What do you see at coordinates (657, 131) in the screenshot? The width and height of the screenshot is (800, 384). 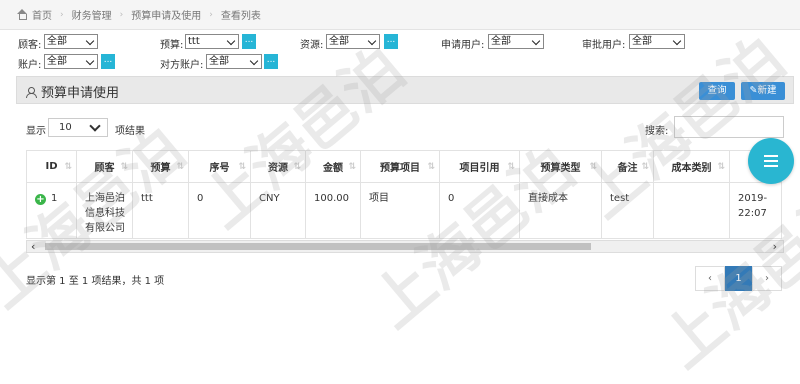 I see `search-label: 搜索:` at bounding box center [657, 131].